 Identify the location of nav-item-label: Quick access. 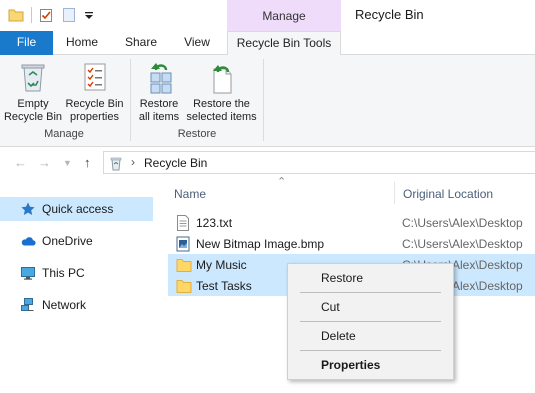
(78, 209).